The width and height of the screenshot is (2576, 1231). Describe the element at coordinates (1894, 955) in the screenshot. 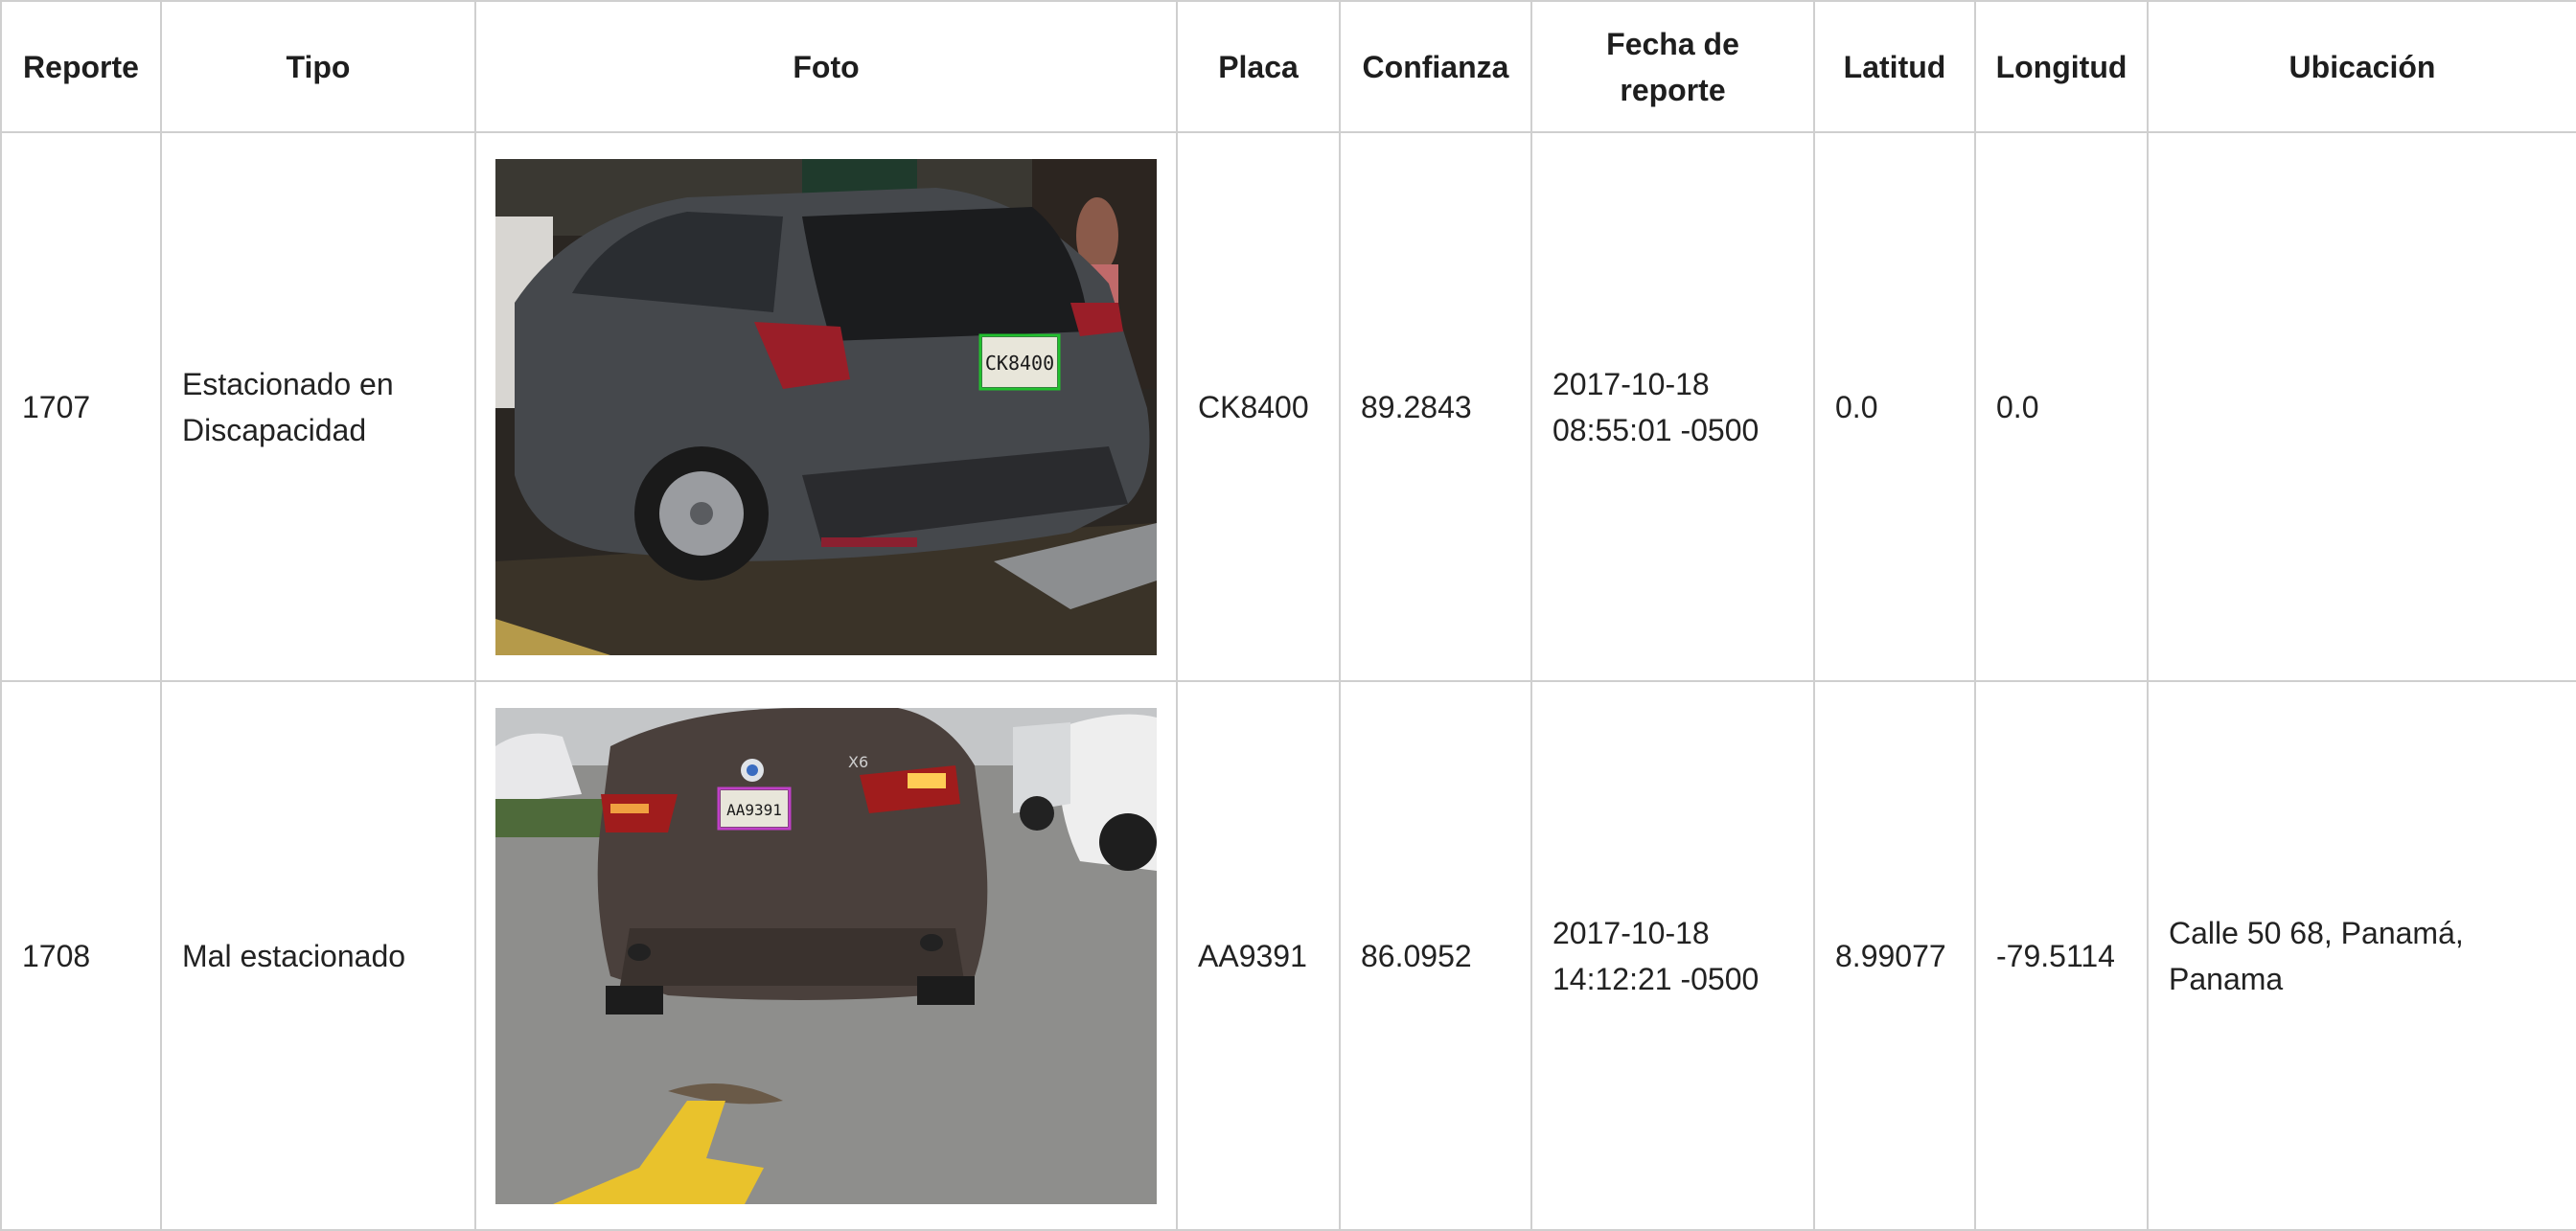

I see `cell-latitud: 8.99077` at that location.